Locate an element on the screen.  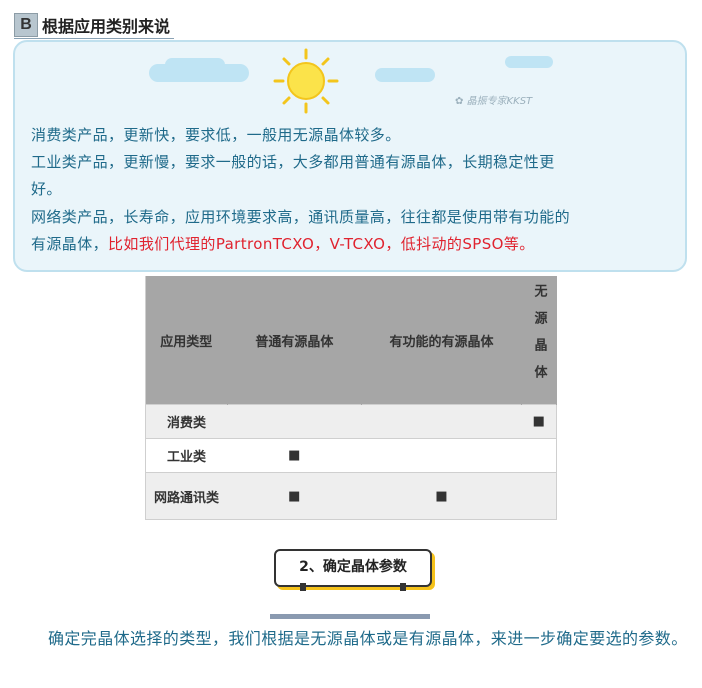
divider-bar is located at coordinates (350, 616).